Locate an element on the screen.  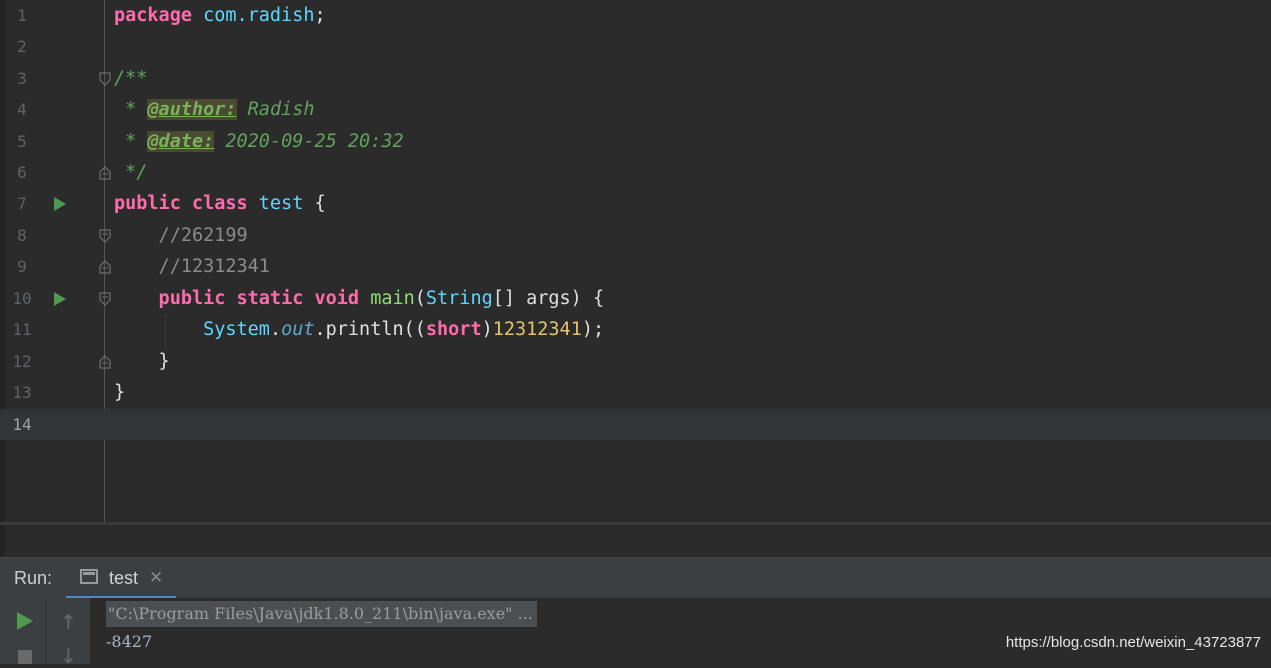
down-arrow-icon: ↓ is located at coordinates (68, 656).